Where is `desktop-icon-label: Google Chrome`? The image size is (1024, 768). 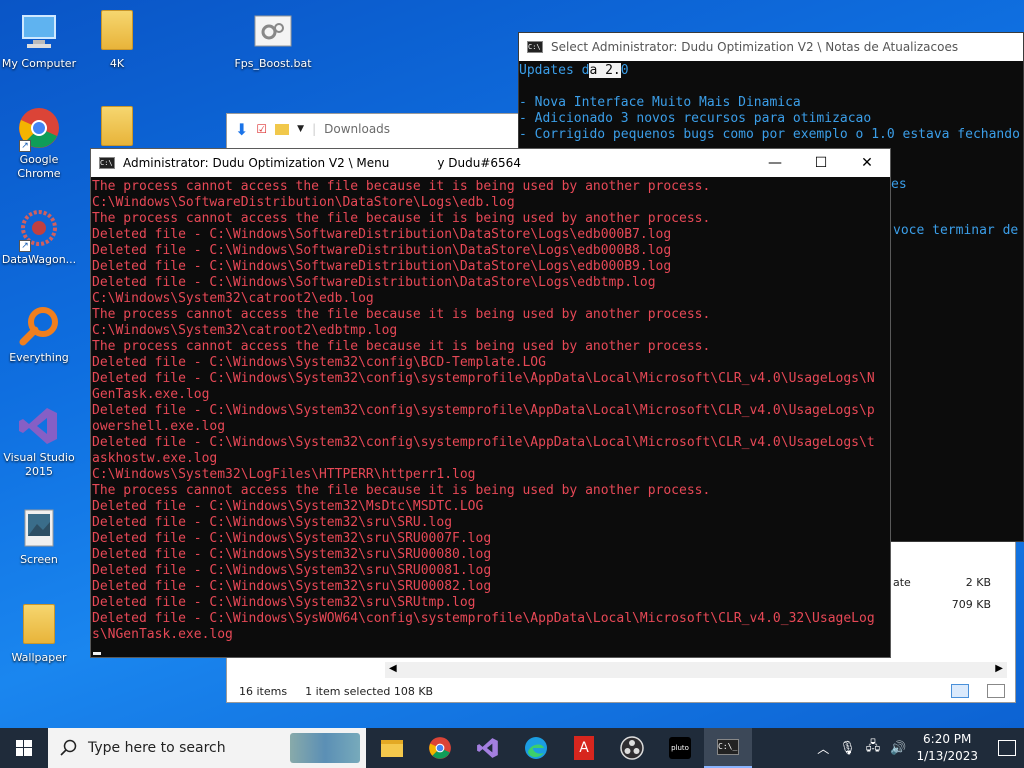 desktop-icon-label: Google Chrome is located at coordinates (39, 166).